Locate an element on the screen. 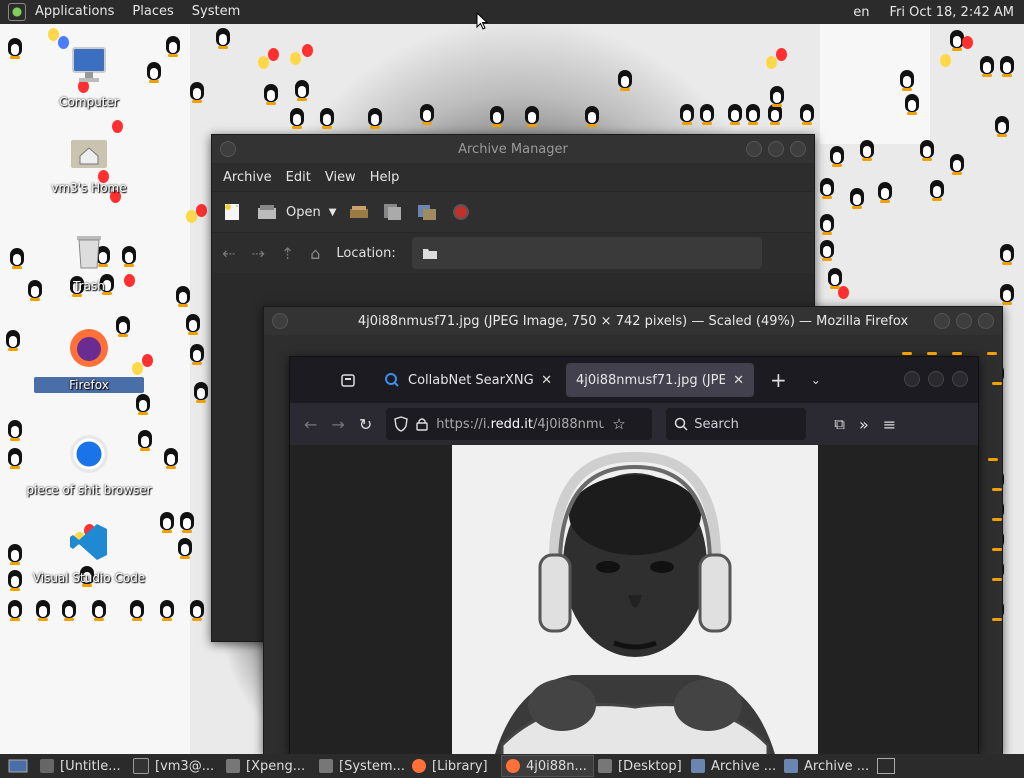 The height and width of the screenshot is (778, 1024). overflow-chevron-icon: » is located at coordinates (864, 424).